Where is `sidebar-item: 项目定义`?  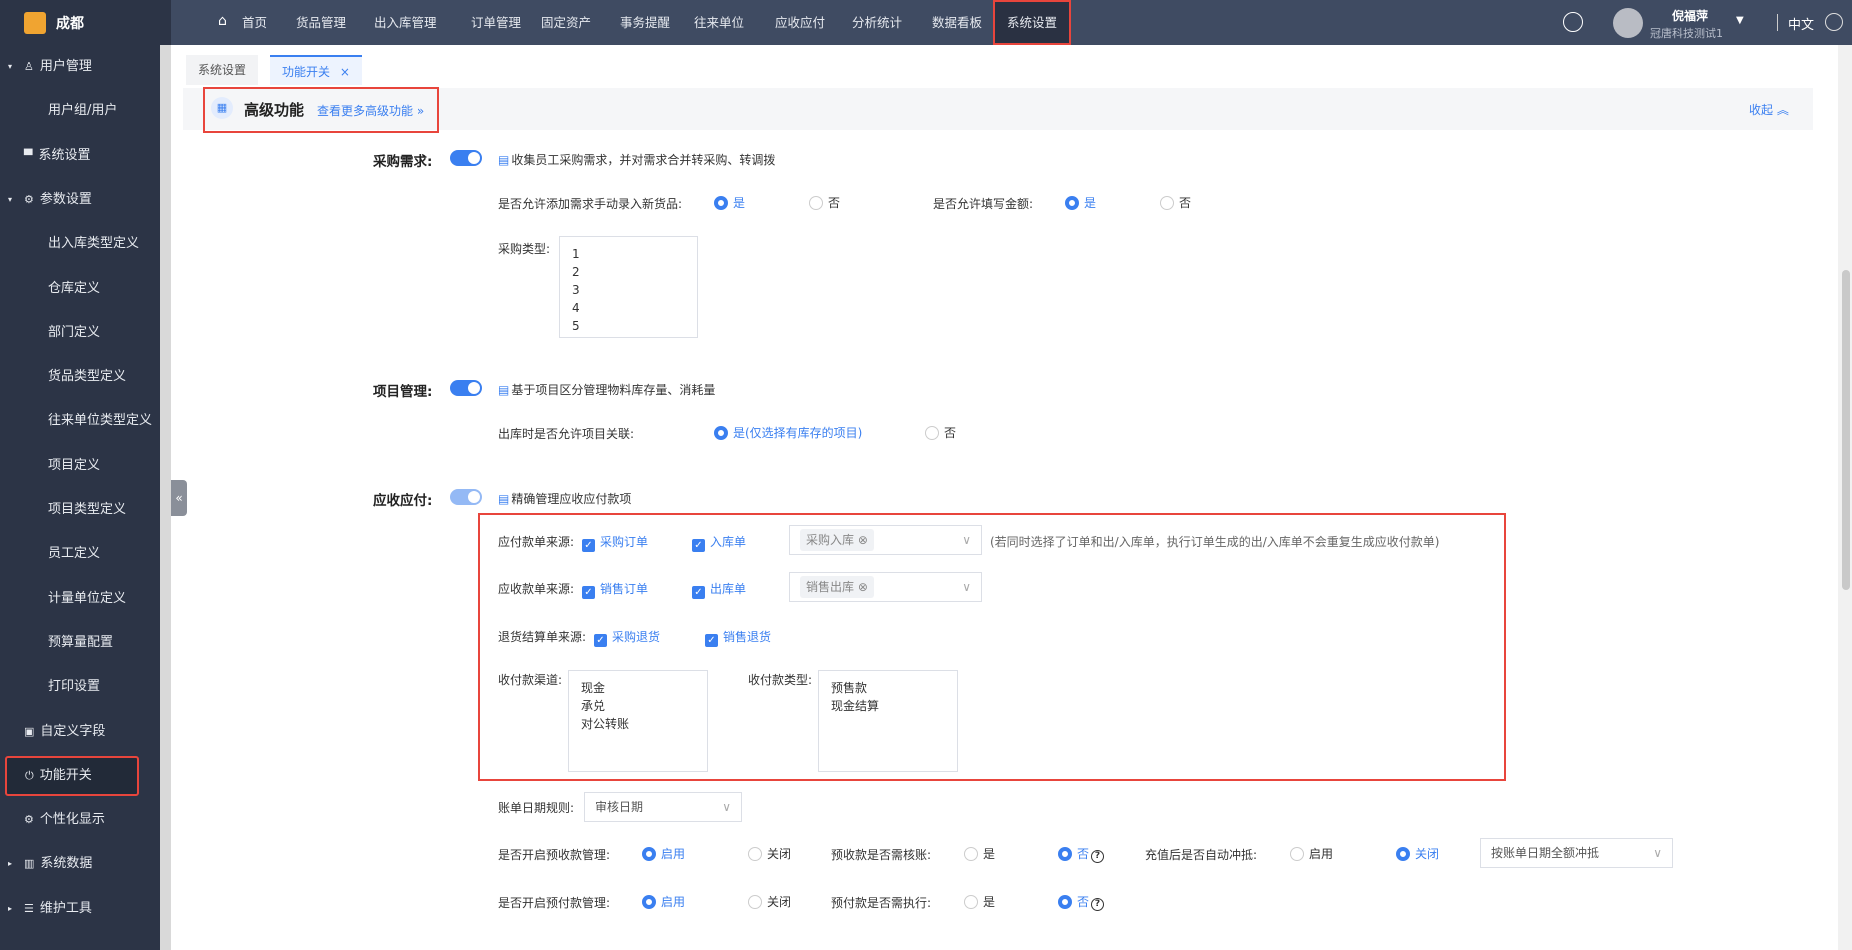
sidebar-item: 项目定义 is located at coordinates (80, 466).